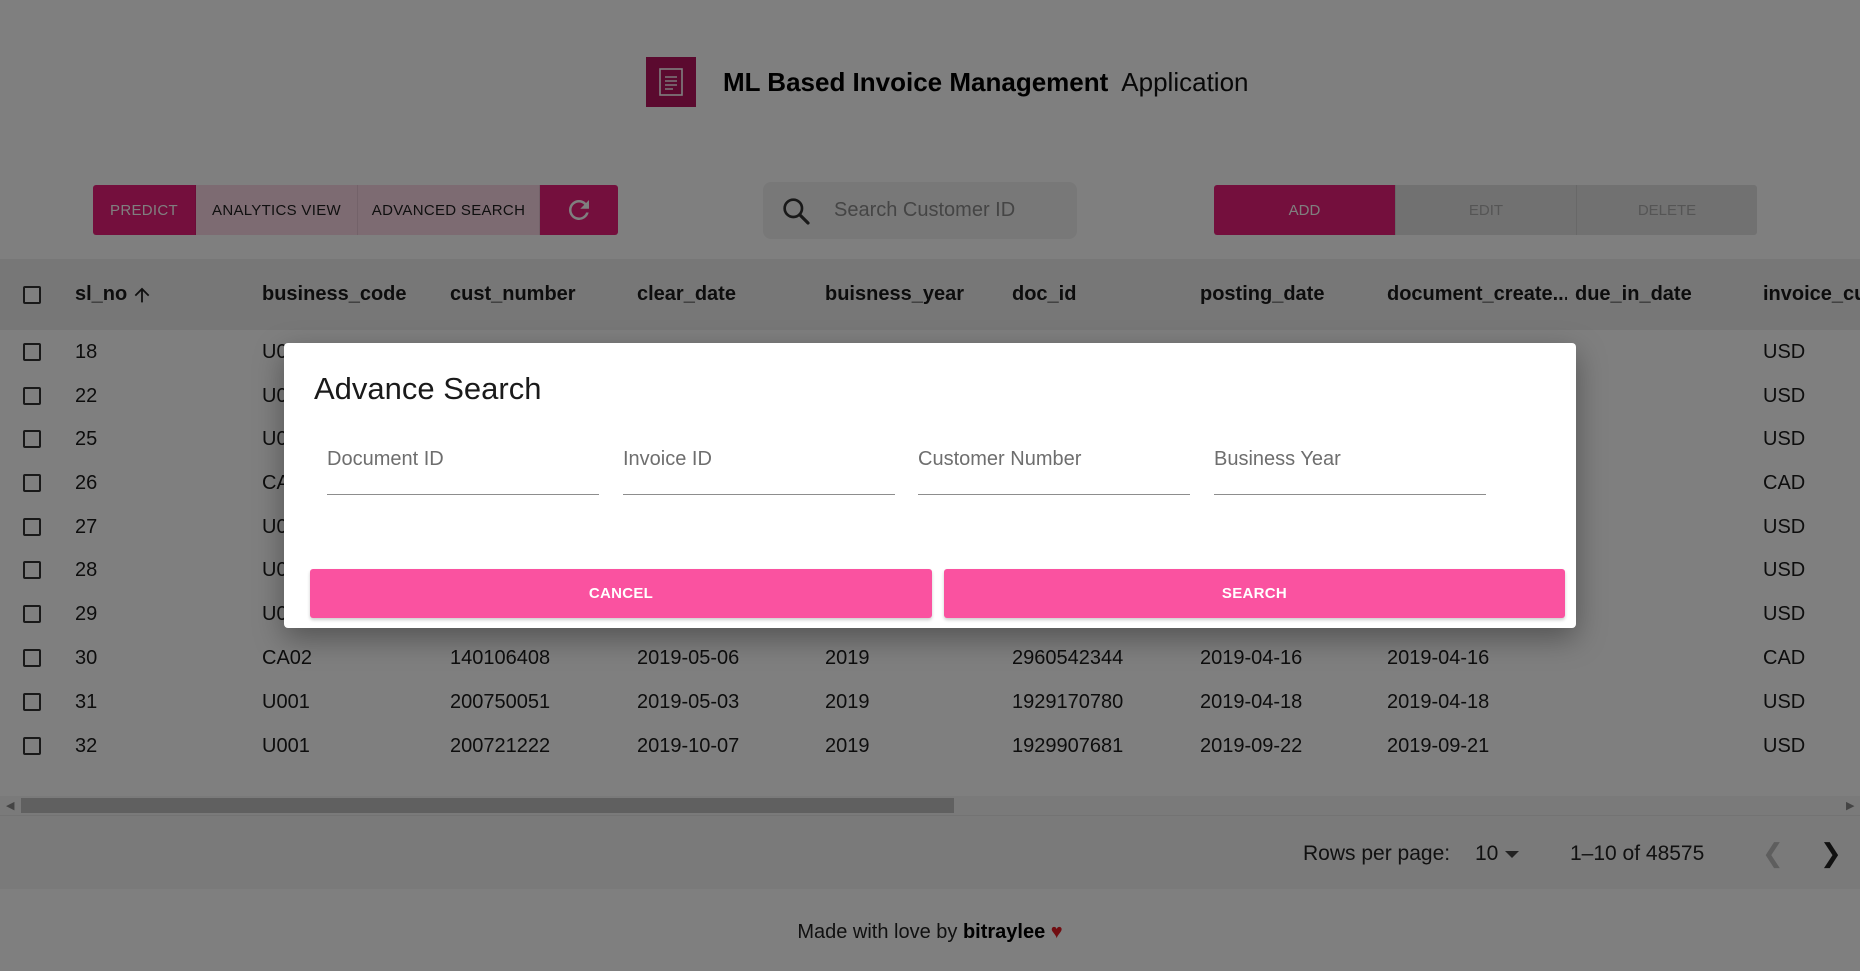 The width and height of the screenshot is (1860, 971). I want to click on document-id-input, so click(463, 459).